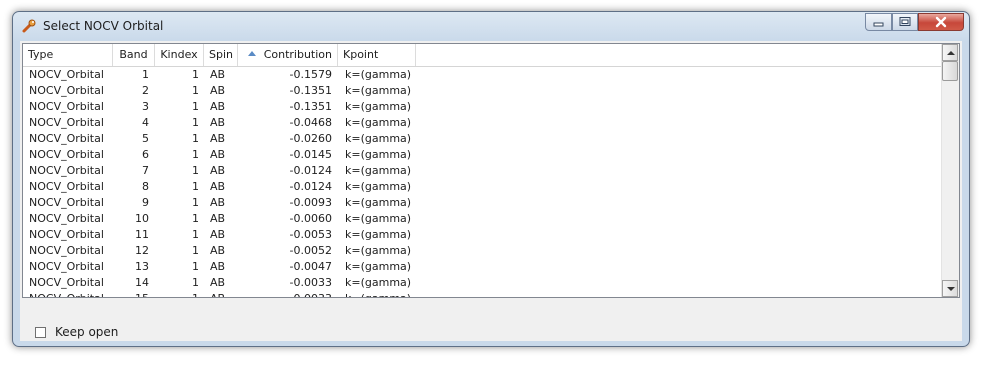 The width and height of the screenshot is (992, 369). I want to click on cell-contribution: -0.0060, so click(310, 218).